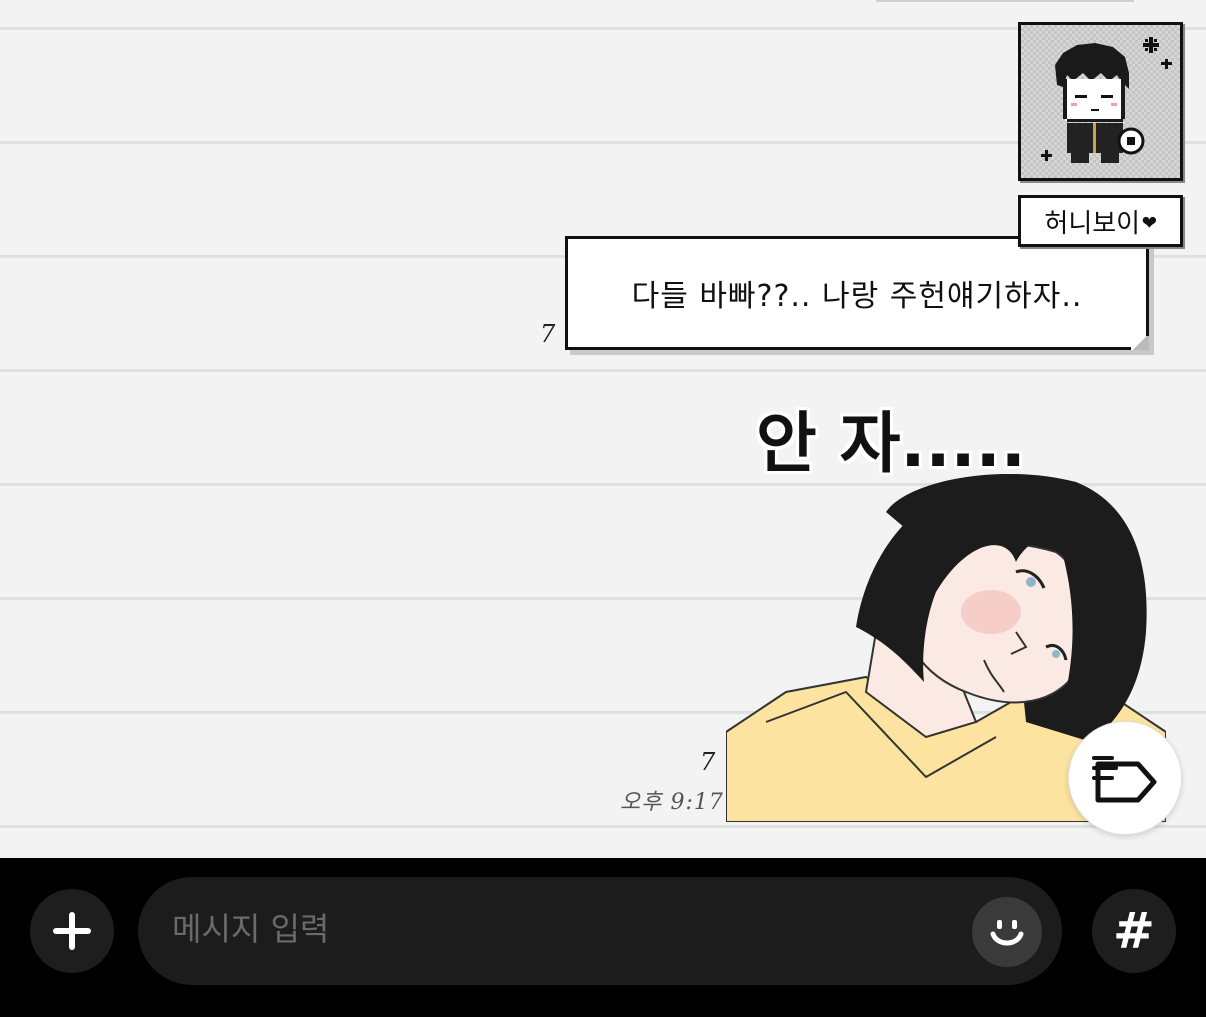 The height and width of the screenshot is (1017, 1206). I want to click on sender-avatar, so click(1100, 101).